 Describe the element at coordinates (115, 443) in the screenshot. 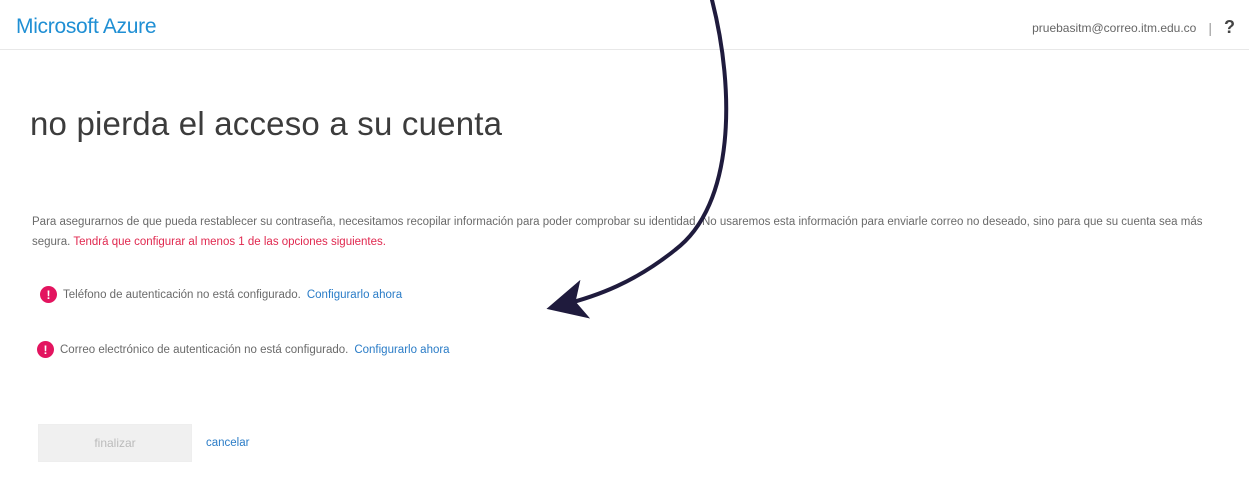

I see `finish-button: finalizar` at that location.